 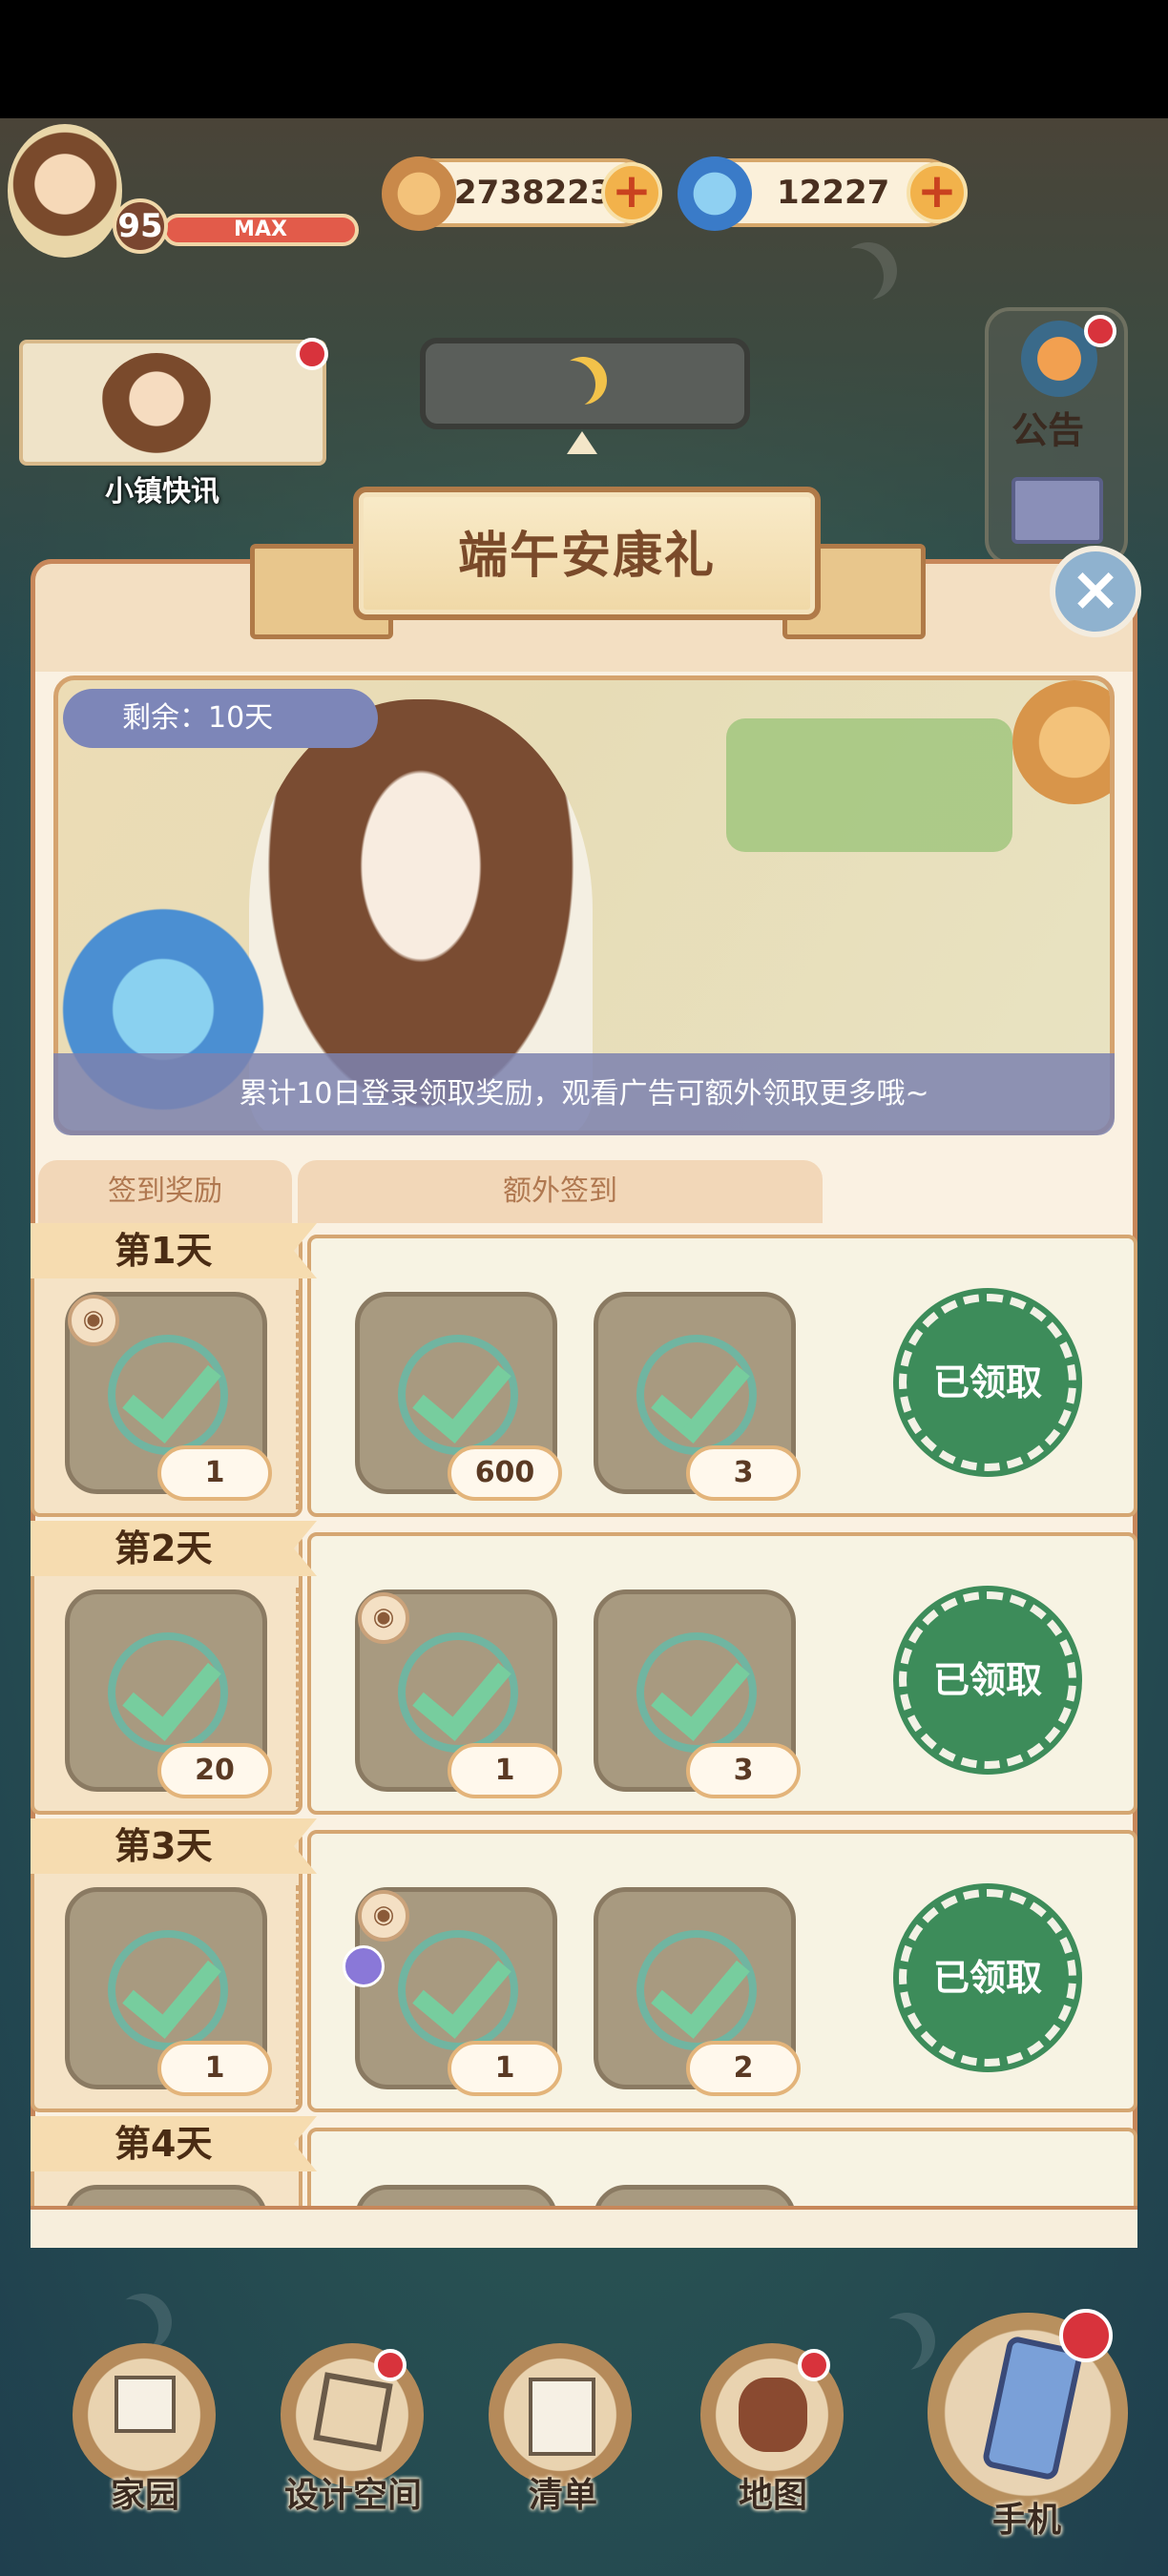 What do you see at coordinates (584, 2161) in the screenshot?
I see `day-row: 第4天` at bounding box center [584, 2161].